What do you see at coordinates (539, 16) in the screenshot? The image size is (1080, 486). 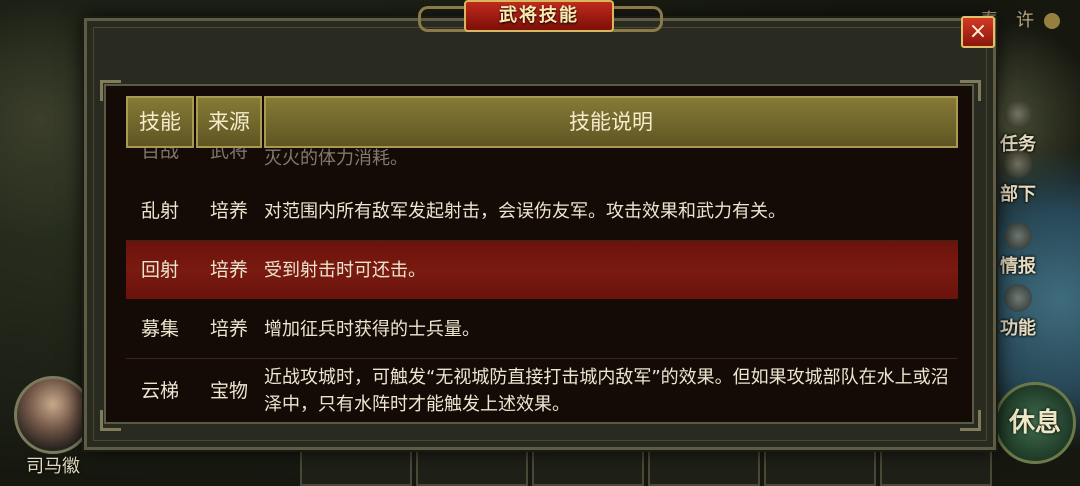 I see `dialog-title: 武将技能` at bounding box center [539, 16].